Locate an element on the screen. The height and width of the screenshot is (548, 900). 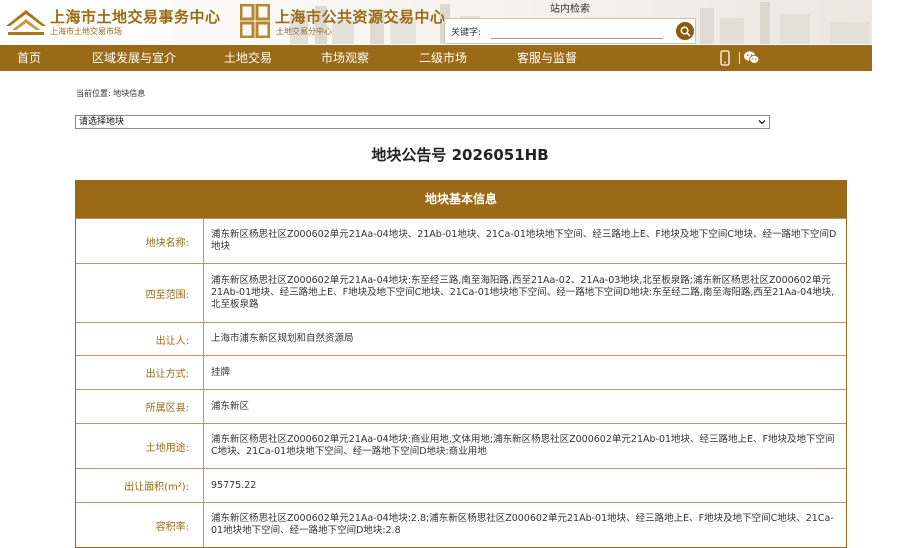
table-row: 出让方式: 挂牌 is located at coordinates (461, 372).